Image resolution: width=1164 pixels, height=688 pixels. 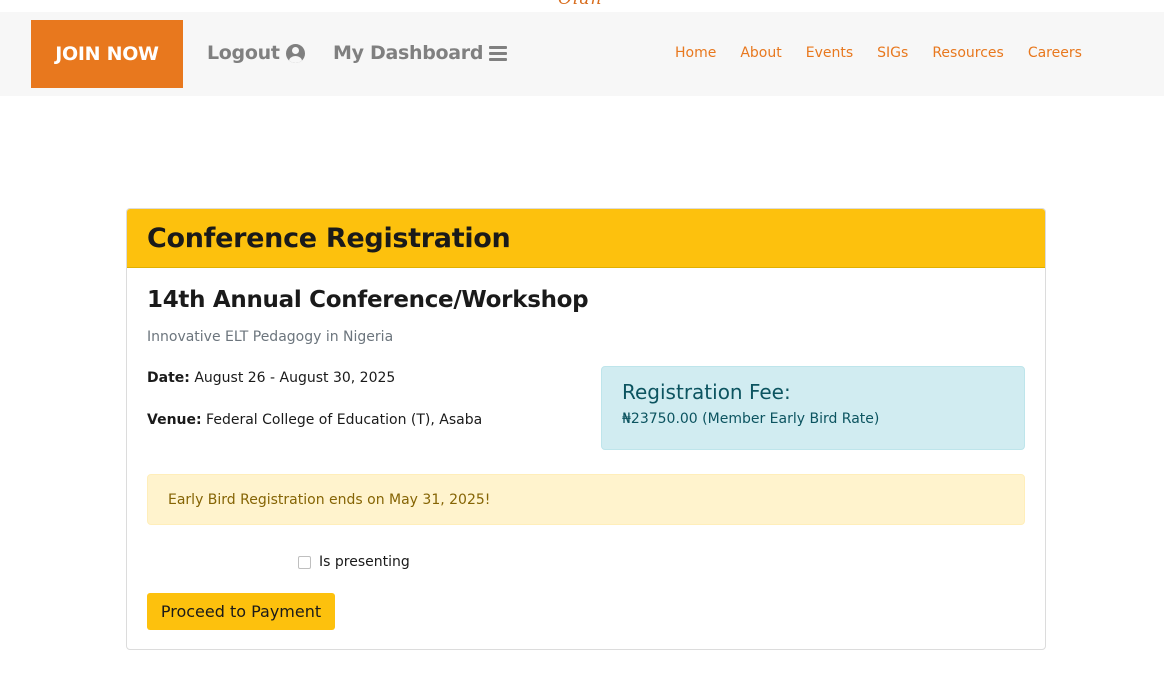 What do you see at coordinates (364, 562) in the screenshot?
I see `is-presenting-label: Is presenting` at bounding box center [364, 562].